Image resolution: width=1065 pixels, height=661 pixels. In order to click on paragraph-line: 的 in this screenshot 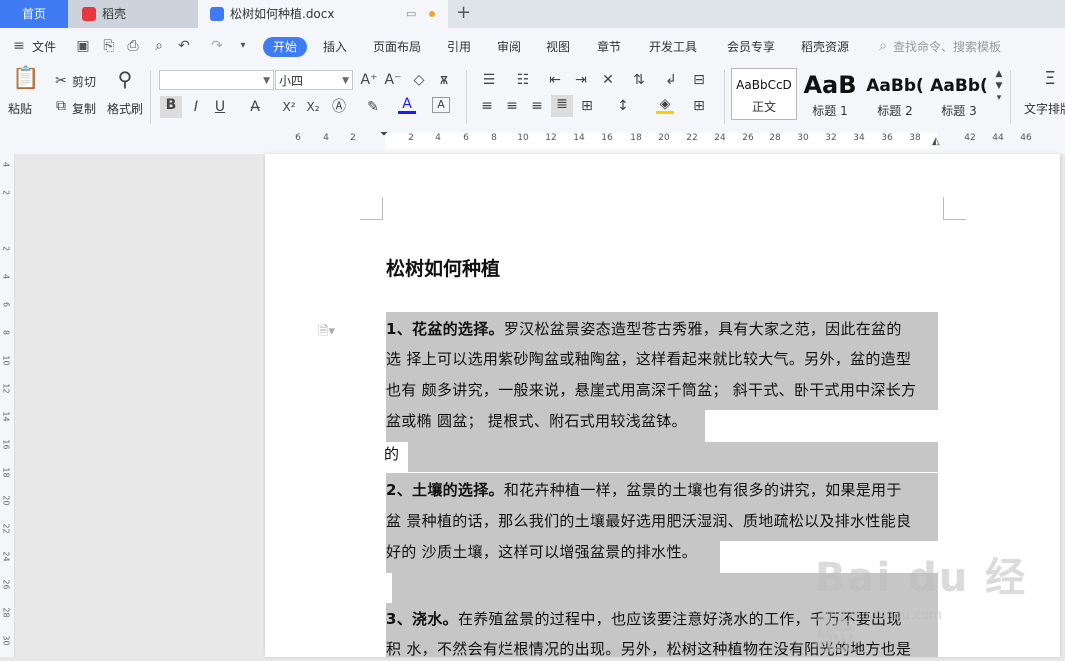, I will do `click(391, 453)`.